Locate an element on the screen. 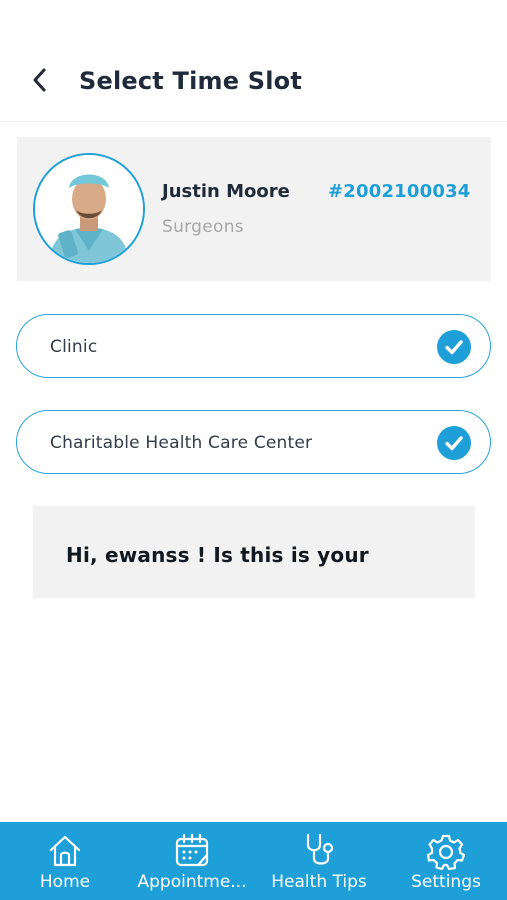  back-button is located at coordinates (41, 80).